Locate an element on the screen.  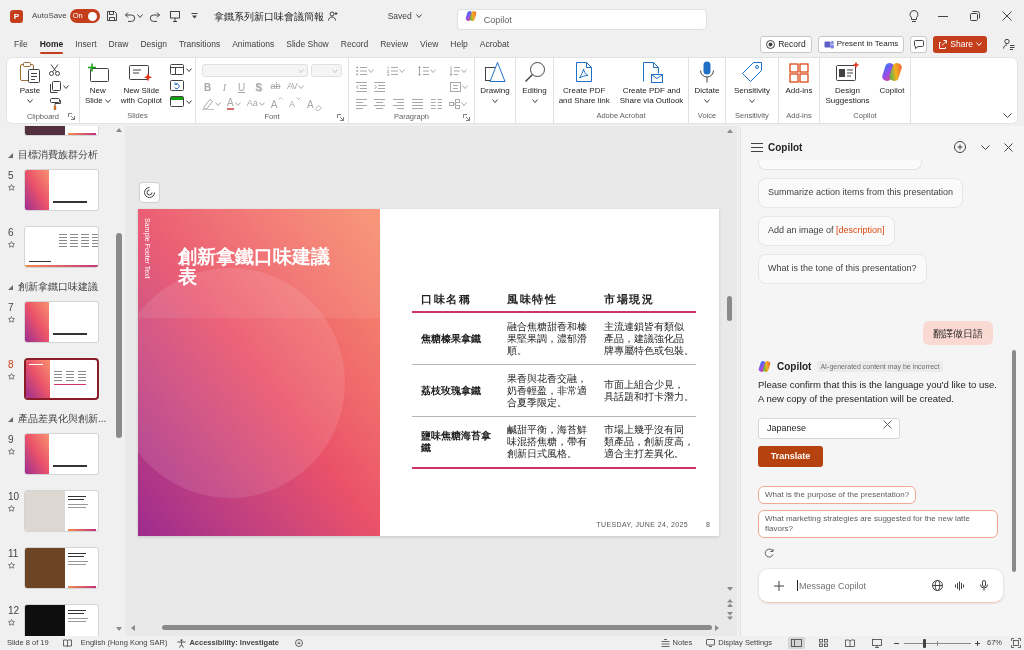
dropdown-icon is located at coordinates (194, 16).